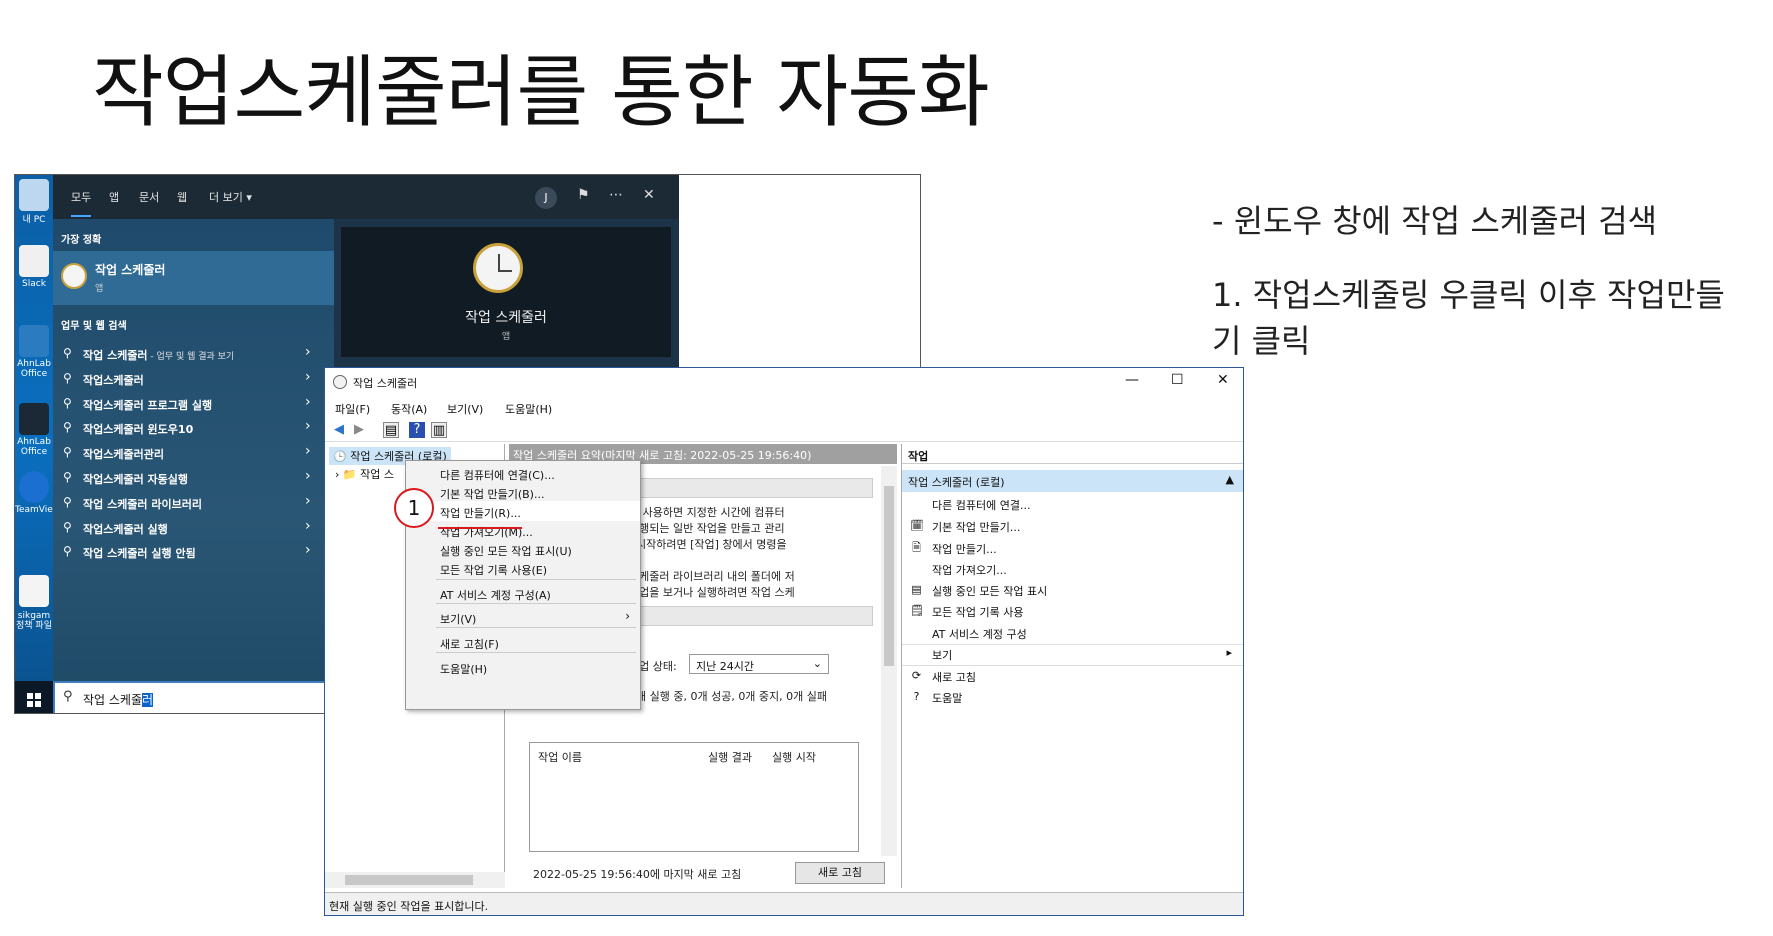 The width and height of the screenshot is (1773, 936). What do you see at coordinates (523, 667) in the screenshot?
I see `context-menu-item: 도움말(H)` at bounding box center [523, 667].